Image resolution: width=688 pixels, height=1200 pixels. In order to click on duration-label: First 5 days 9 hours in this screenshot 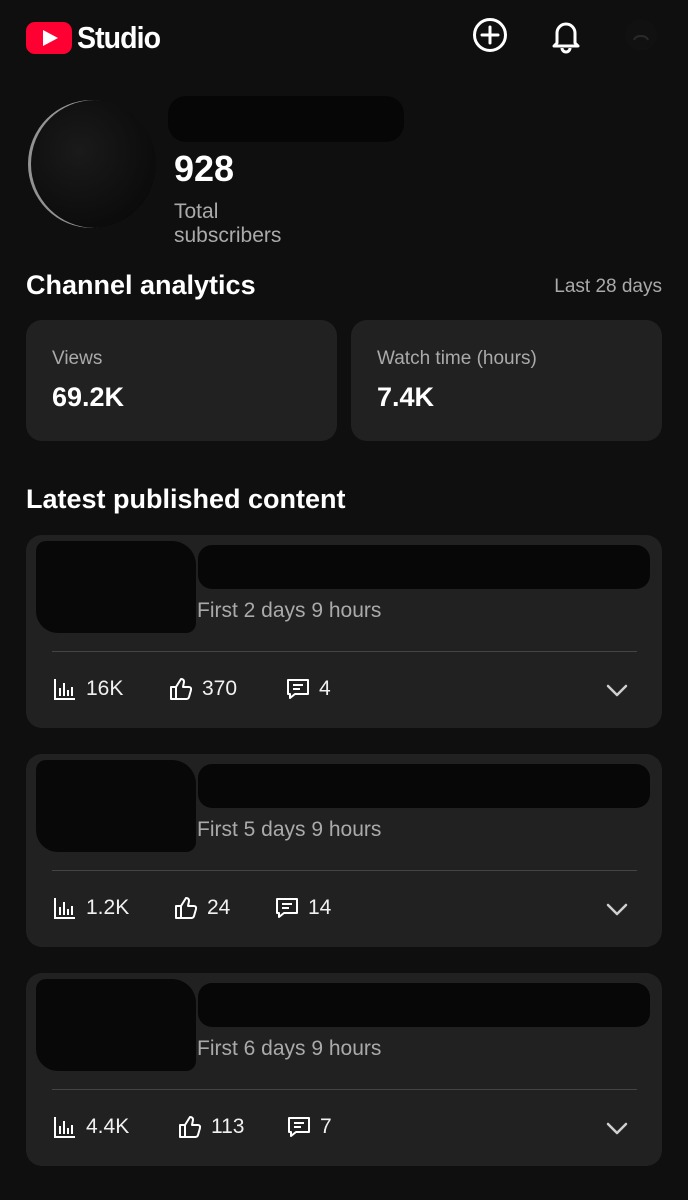, I will do `click(289, 829)`.